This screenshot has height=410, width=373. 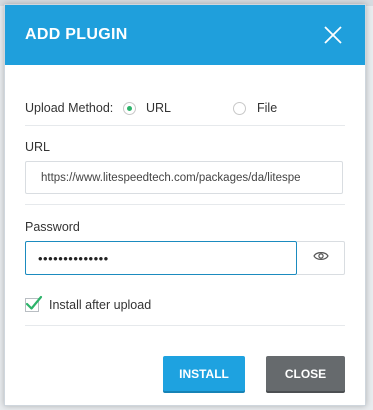 What do you see at coordinates (38, 147) in the screenshot?
I see `url-label: URL` at bounding box center [38, 147].